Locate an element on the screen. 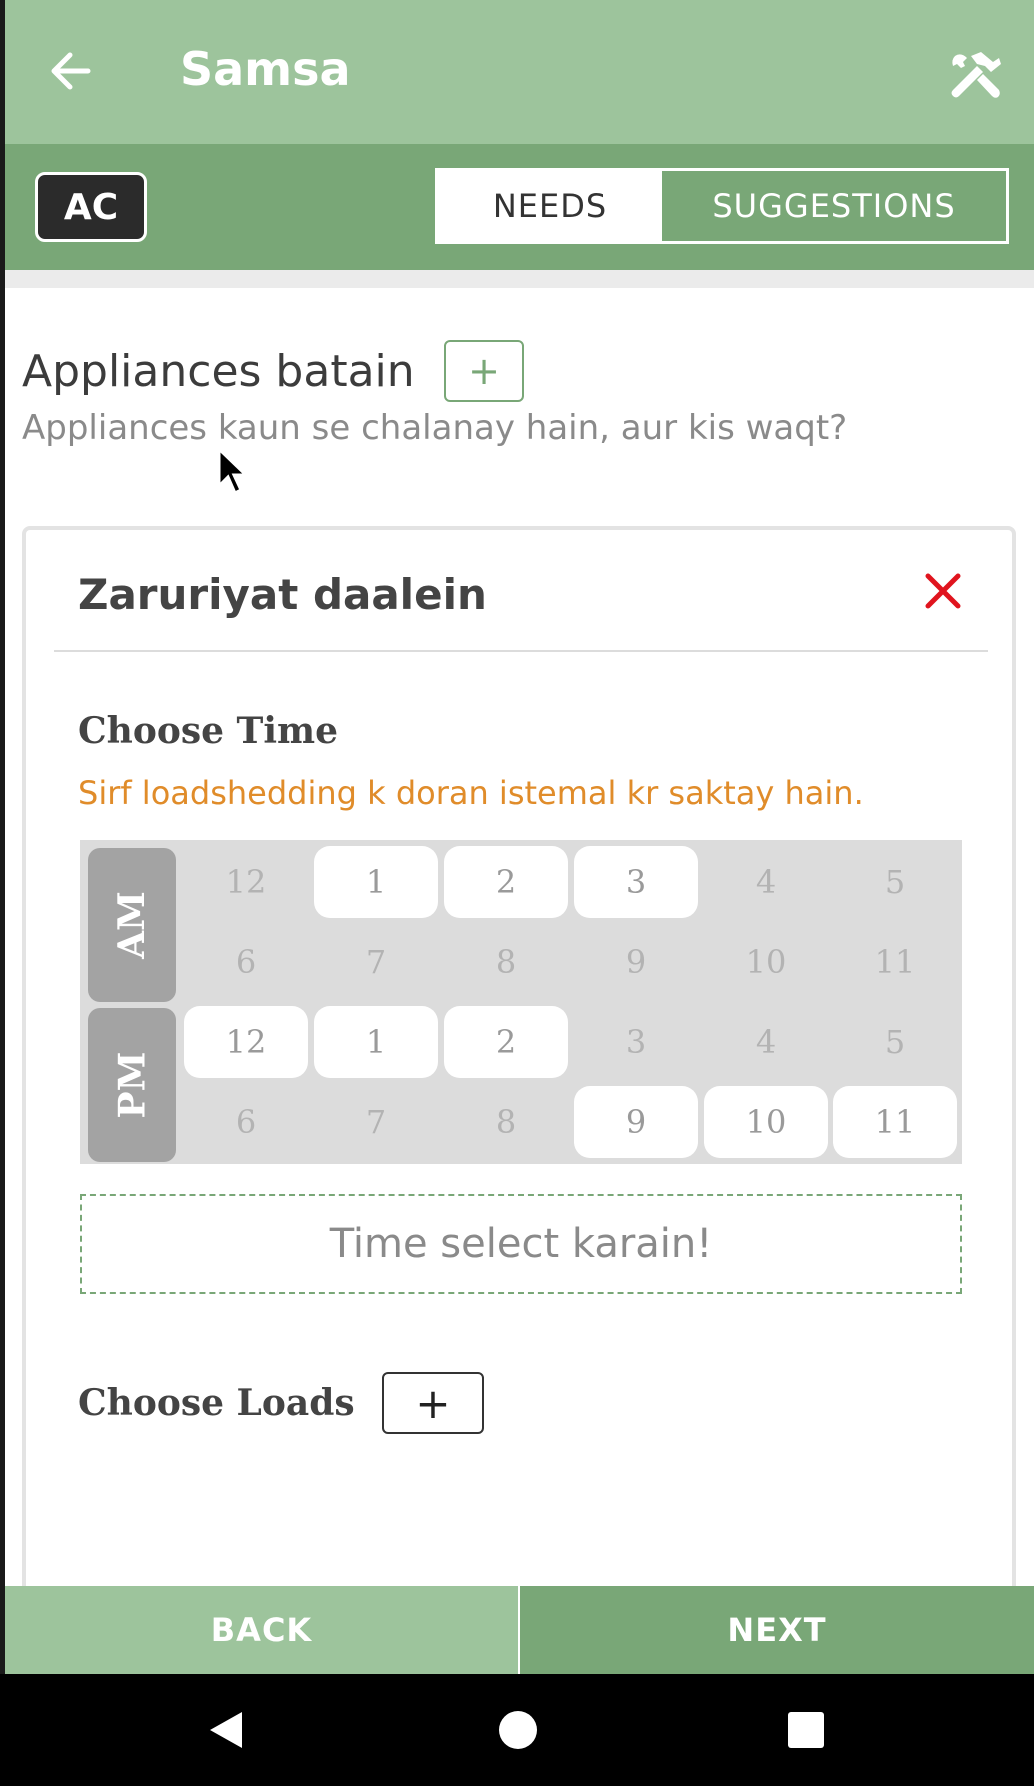 The image size is (1034, 1786). am-label: AM is located at coordinates (132, 925).